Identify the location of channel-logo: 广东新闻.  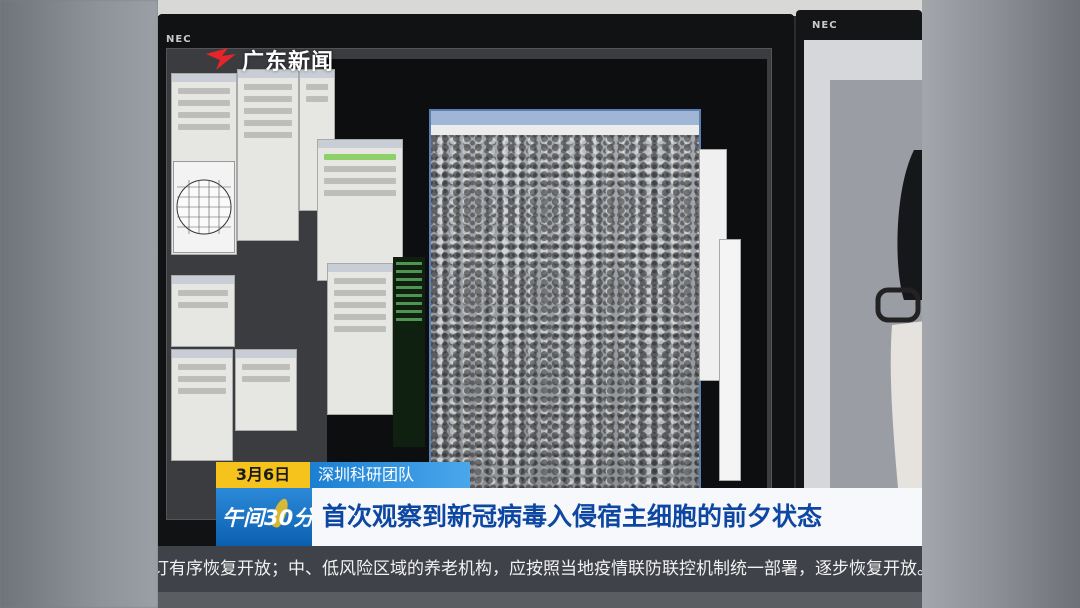
(268, 60).